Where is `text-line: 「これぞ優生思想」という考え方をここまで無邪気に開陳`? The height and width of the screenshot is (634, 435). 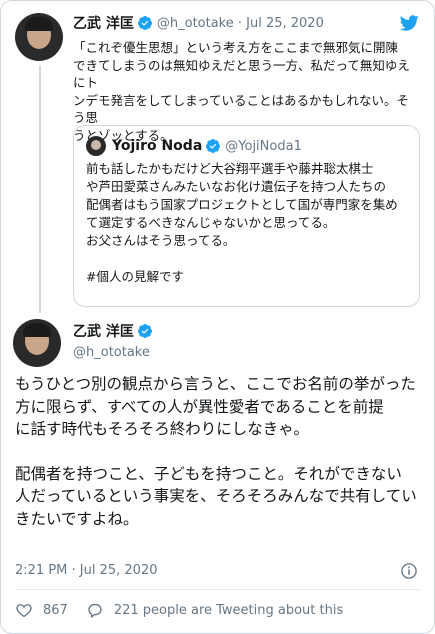 text-line: 「これぞ優生思想」という考え方をここまで無邪気に開陳 is located at coordinates (236, 47).